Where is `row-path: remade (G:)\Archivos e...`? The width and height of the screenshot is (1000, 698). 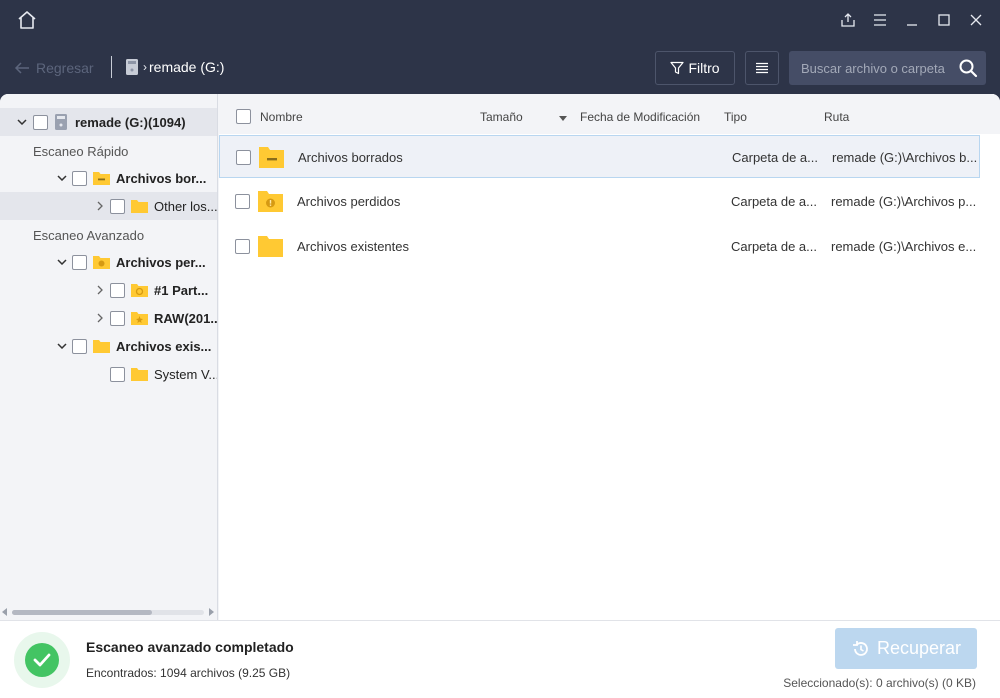
row-path: remade (G:)\Archivos e... is located at coordinates (904, 246).